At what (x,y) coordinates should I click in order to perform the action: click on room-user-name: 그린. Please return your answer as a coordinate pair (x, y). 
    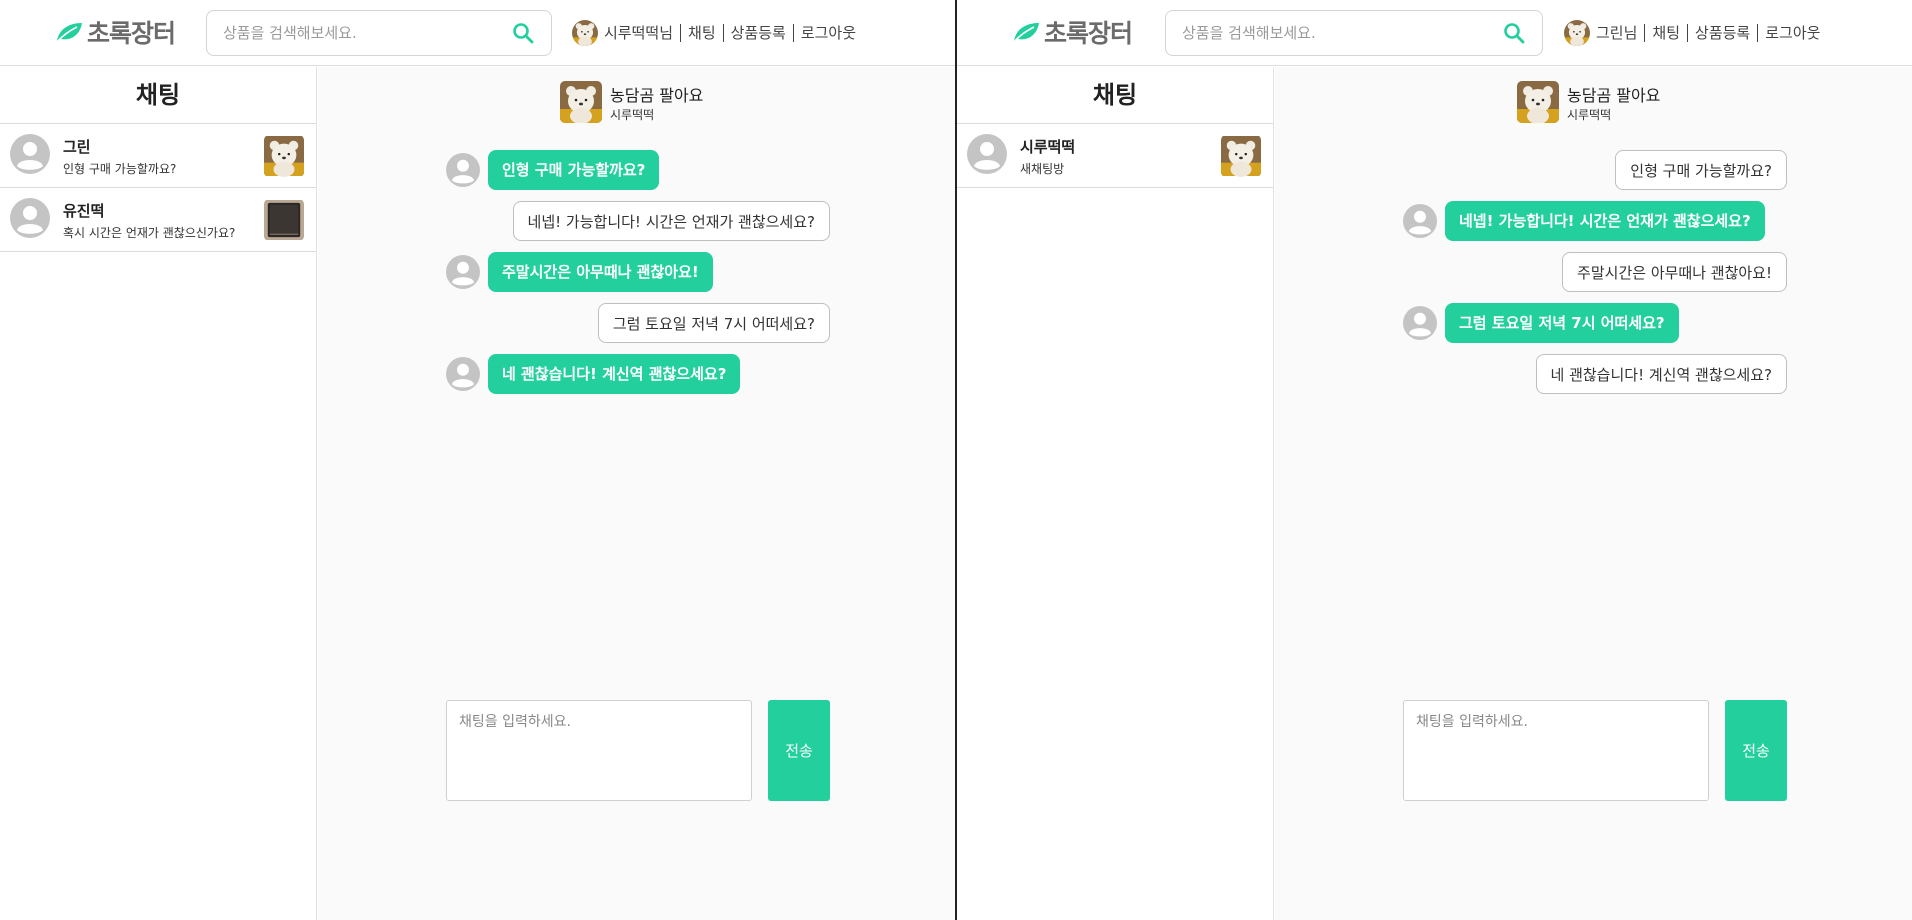
    Looking at the image, I should click on (77, 147).